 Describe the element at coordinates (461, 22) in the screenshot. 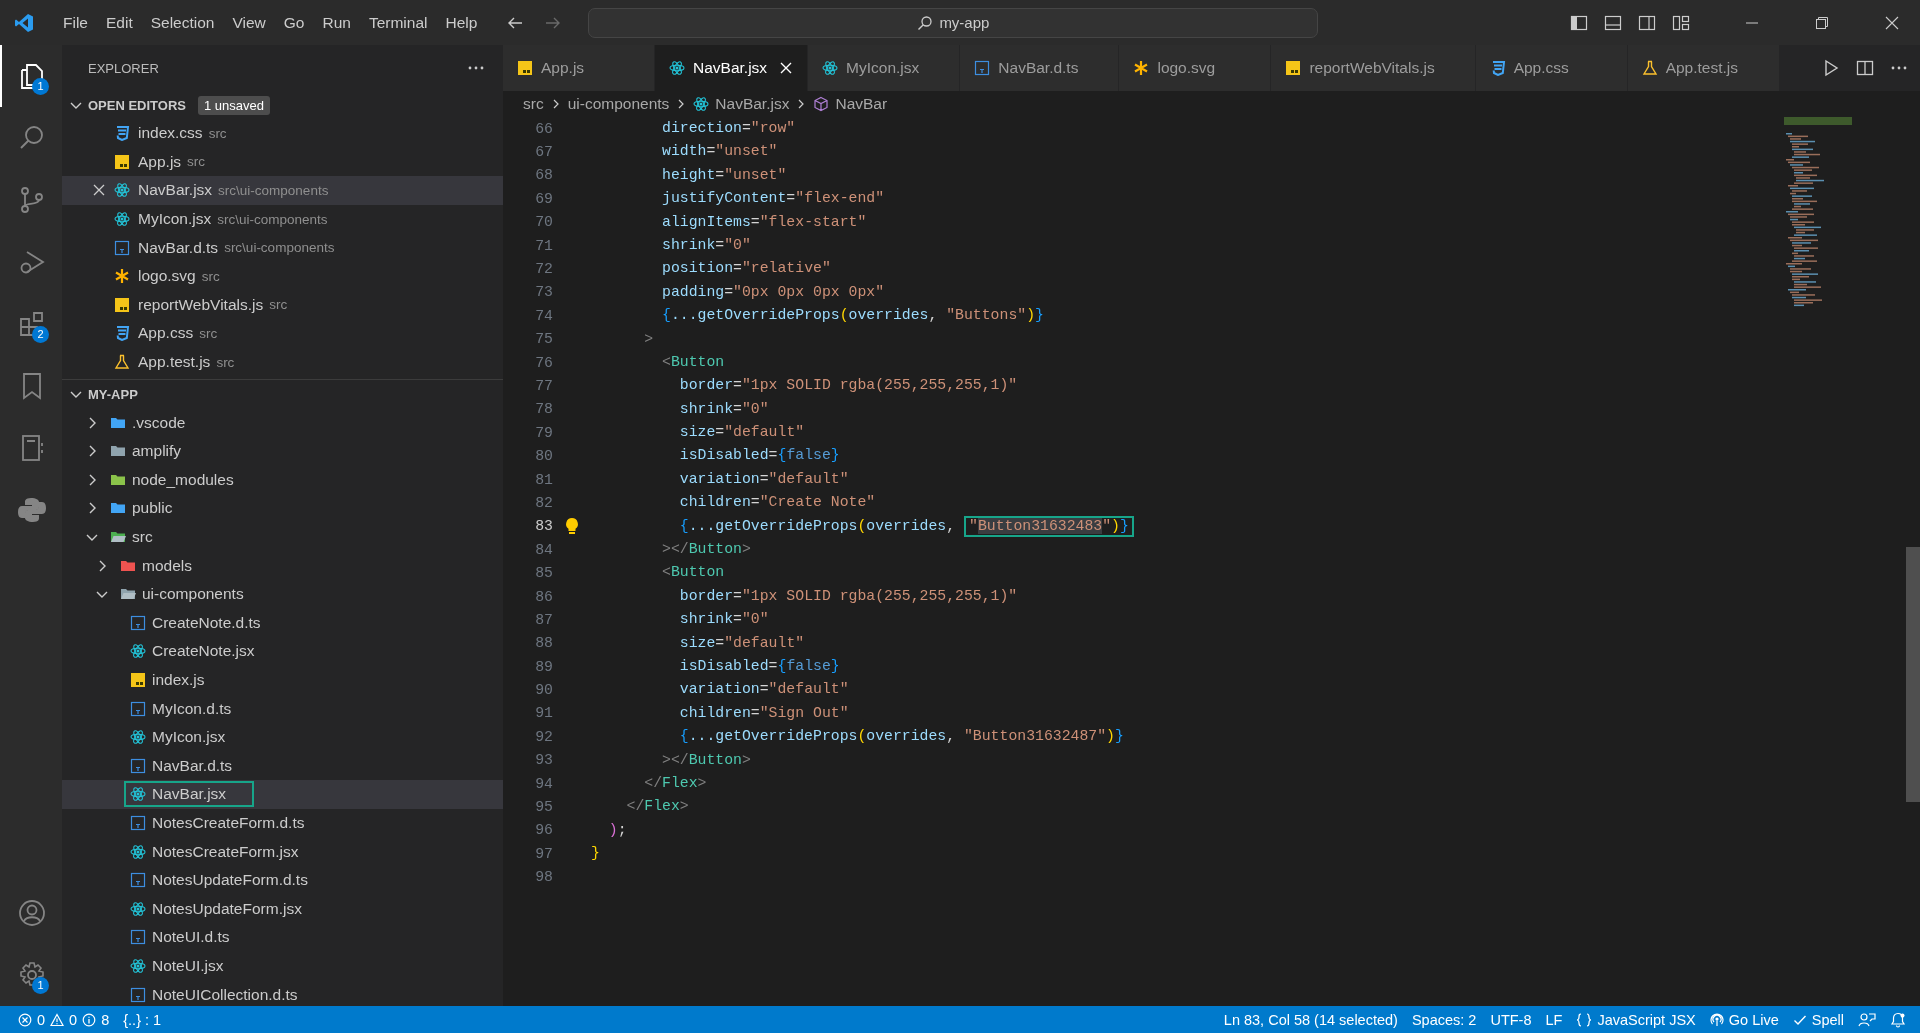

I see `menu-item: Help` at that location.